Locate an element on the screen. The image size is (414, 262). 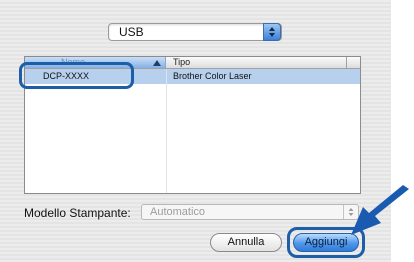
column-header-end is located at coordinates (353, 62).